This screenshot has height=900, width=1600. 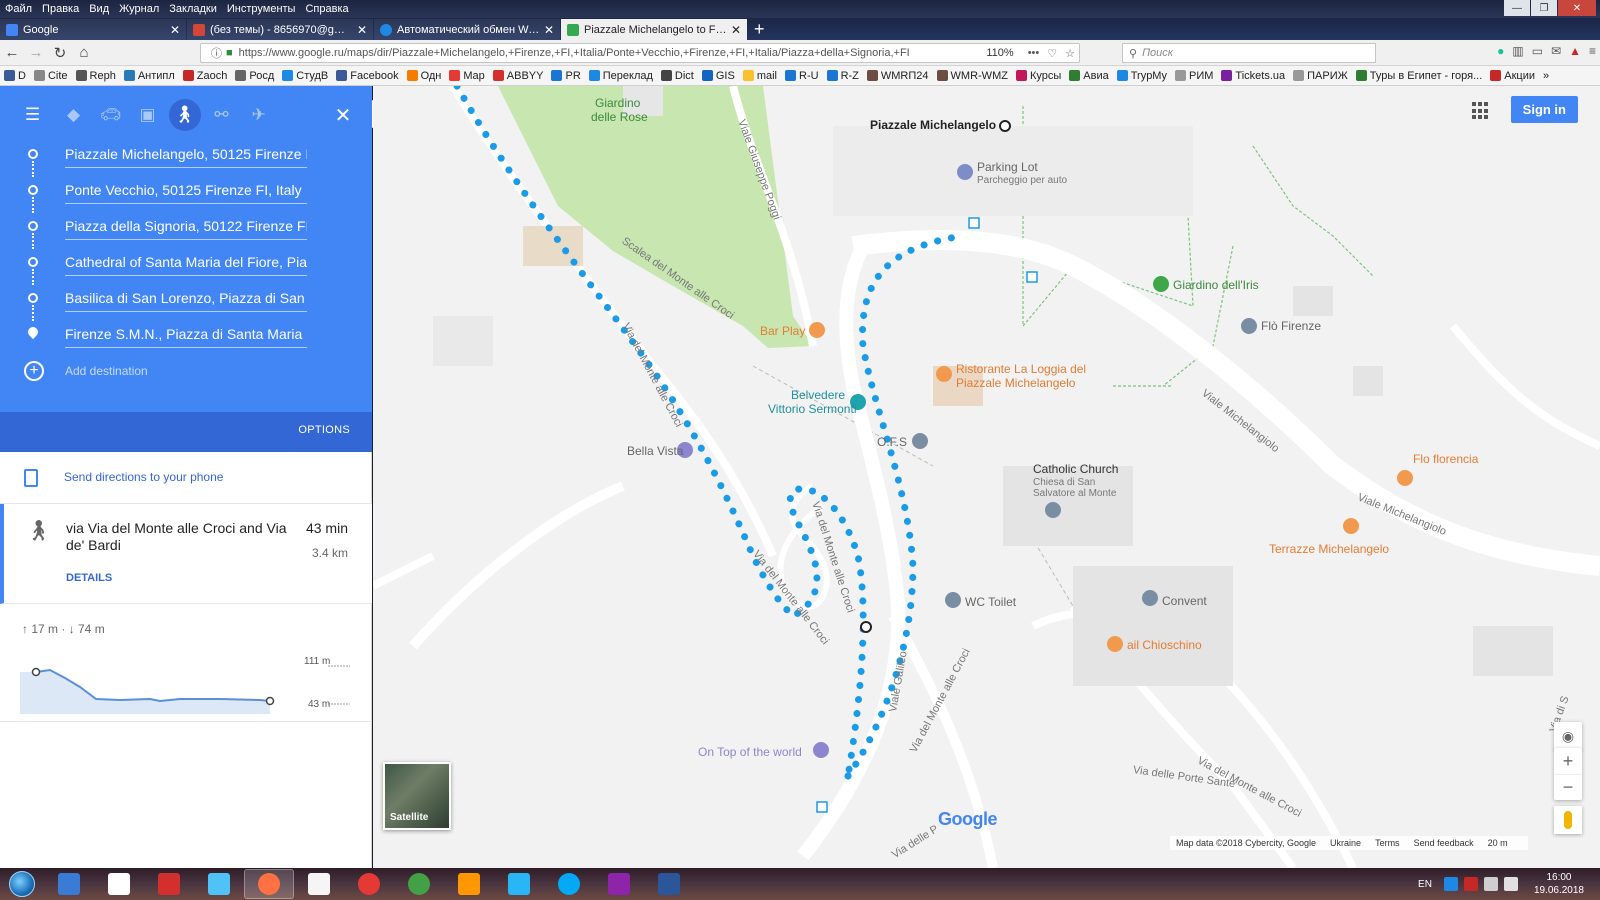 What do you see at coordinates (898, 76) in the screenshot?
I see `bookmark-item: WMRП24` at bounding box center [898, 76].